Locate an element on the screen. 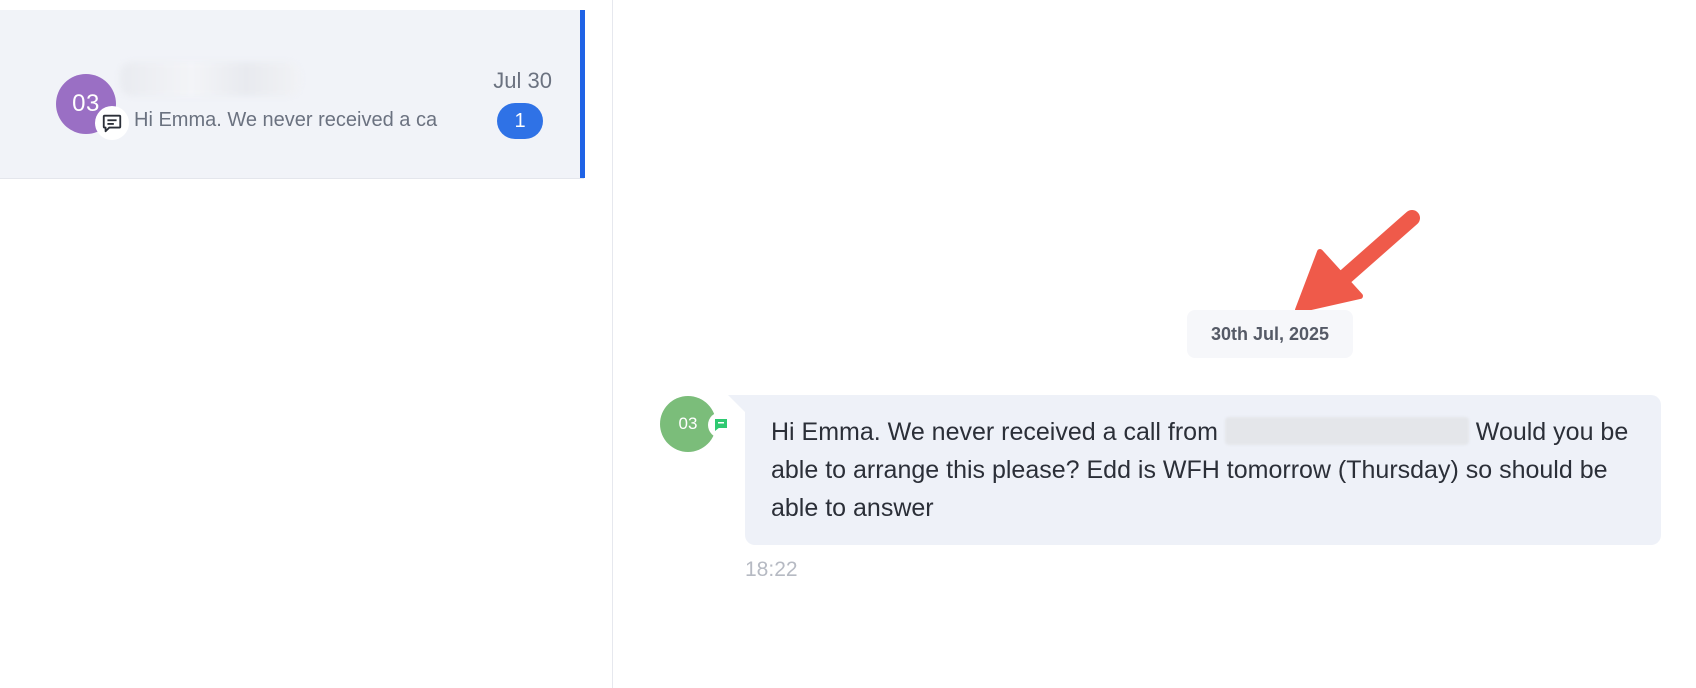  active-indicator is located at coordinates (582, 94).